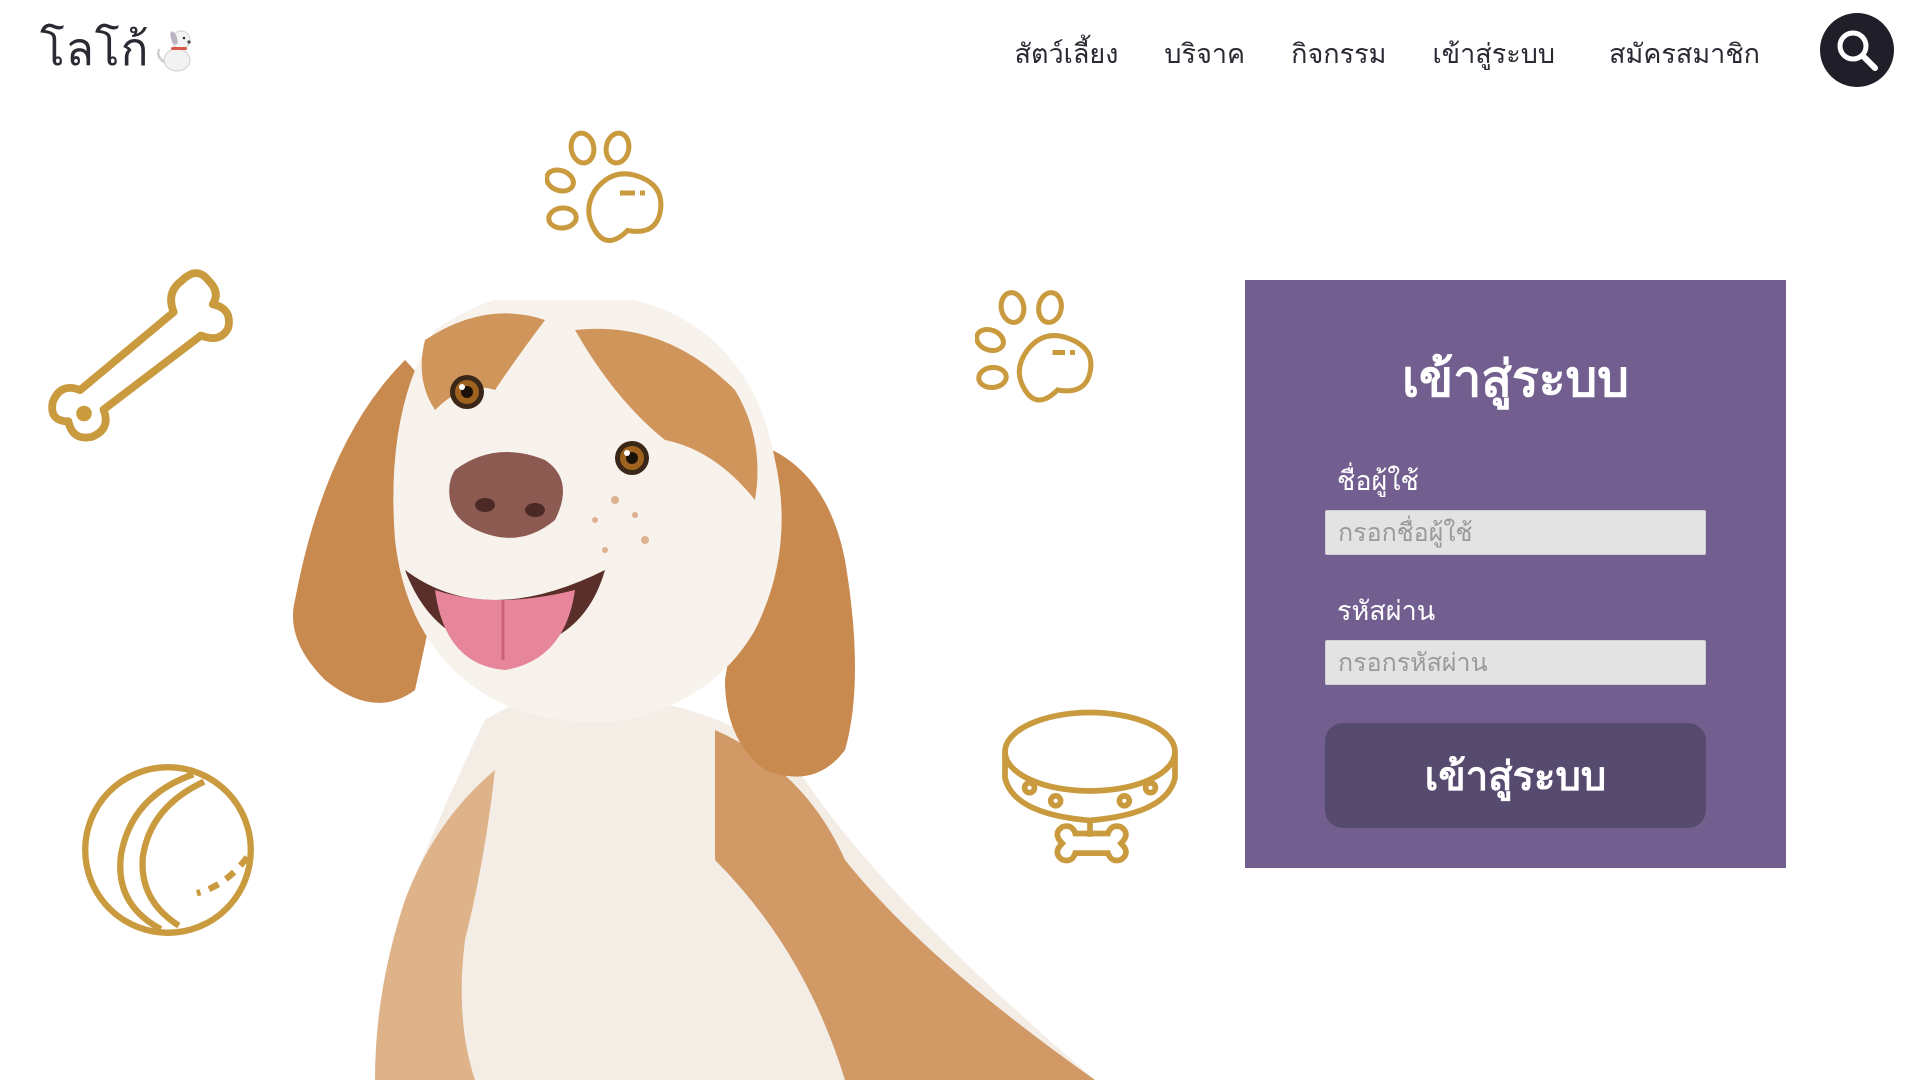  Describe the element at coordinates (168, 850) in the screenshot. I see `tennis-ball-icon` at that location.